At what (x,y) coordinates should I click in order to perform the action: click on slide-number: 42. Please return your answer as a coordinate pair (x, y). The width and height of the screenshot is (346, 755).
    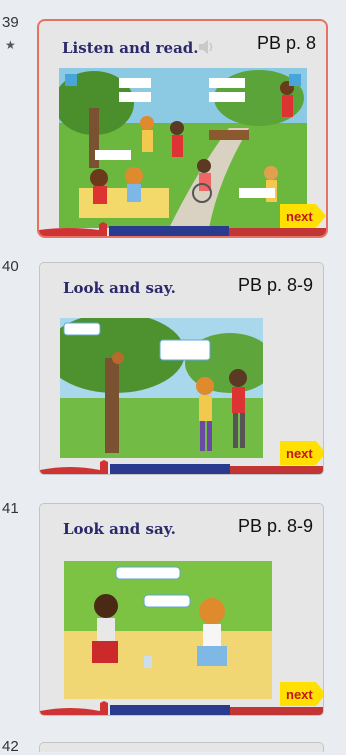
    Looking at the image, I should click on (10, 746).